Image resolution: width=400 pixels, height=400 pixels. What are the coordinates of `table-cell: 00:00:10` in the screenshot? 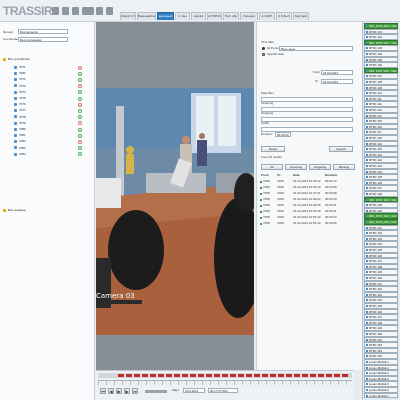 It's located at (331, 217).